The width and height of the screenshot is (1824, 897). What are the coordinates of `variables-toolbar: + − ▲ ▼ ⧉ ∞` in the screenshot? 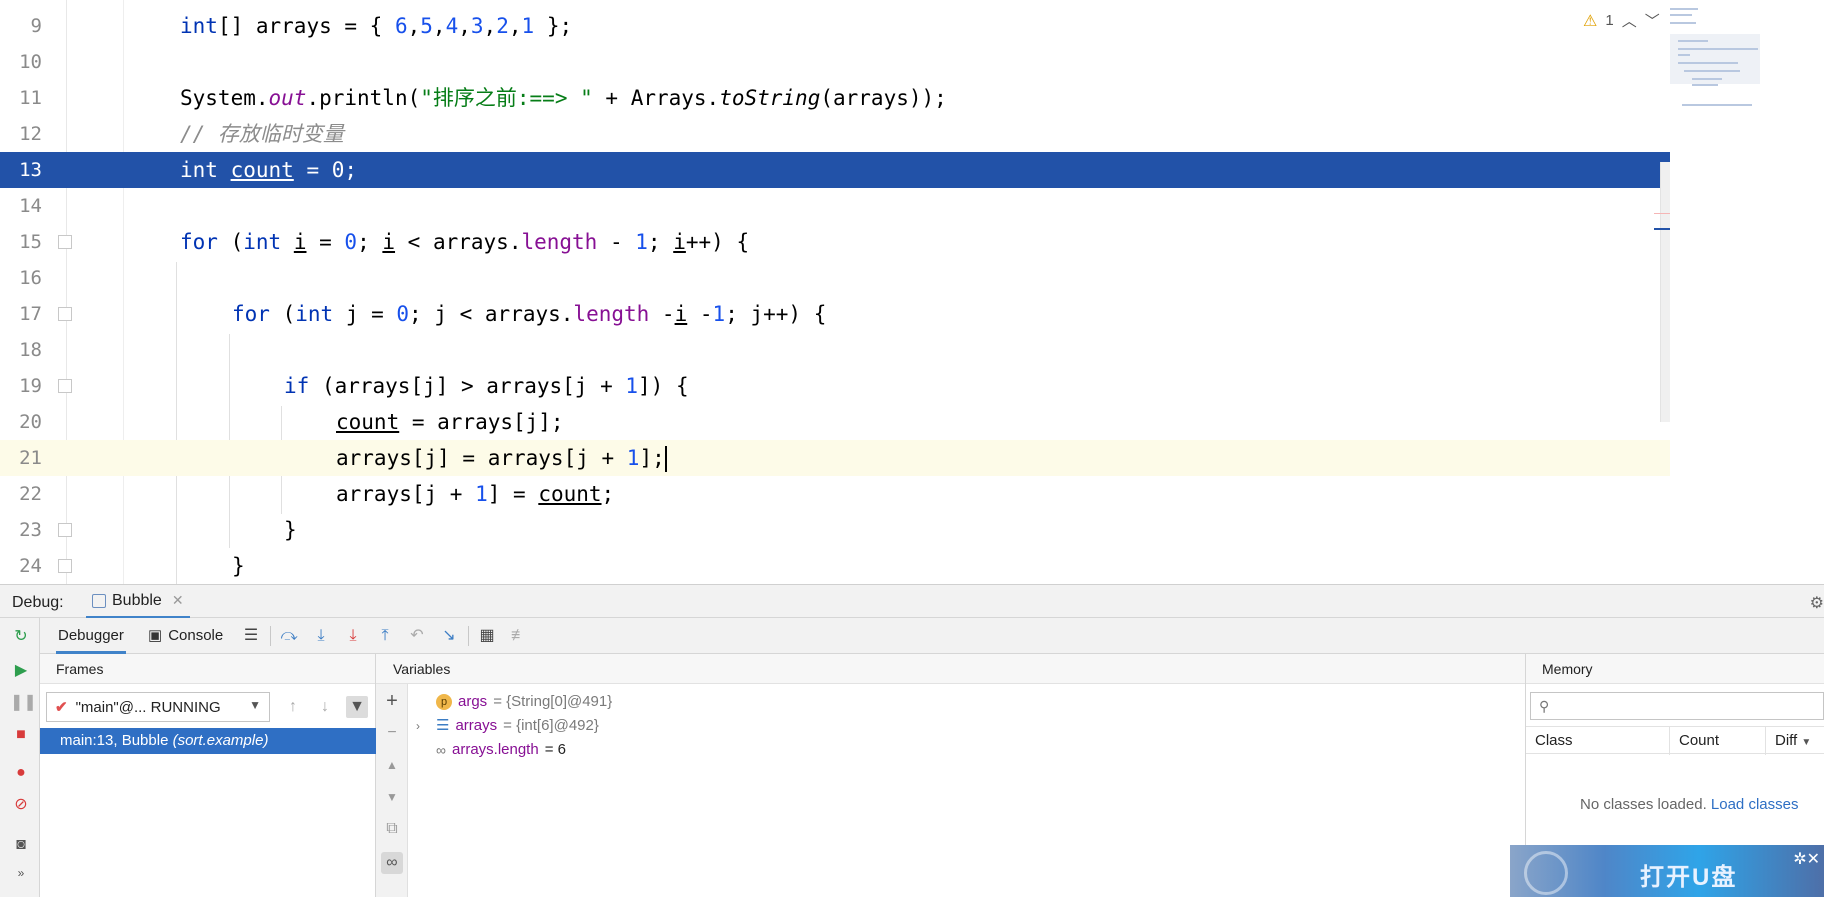 It's located at (392, 790).